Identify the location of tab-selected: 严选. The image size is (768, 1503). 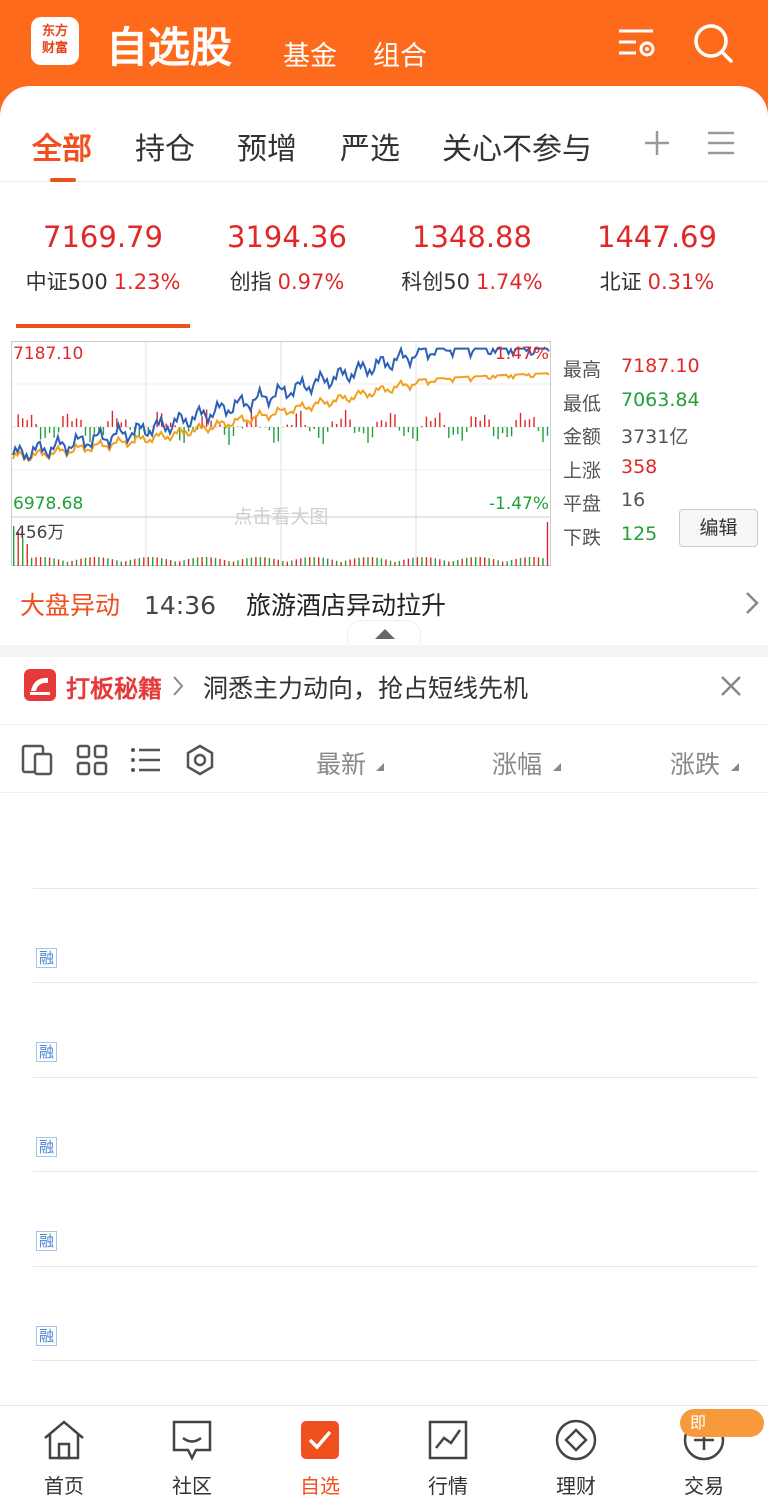
(370, 146).